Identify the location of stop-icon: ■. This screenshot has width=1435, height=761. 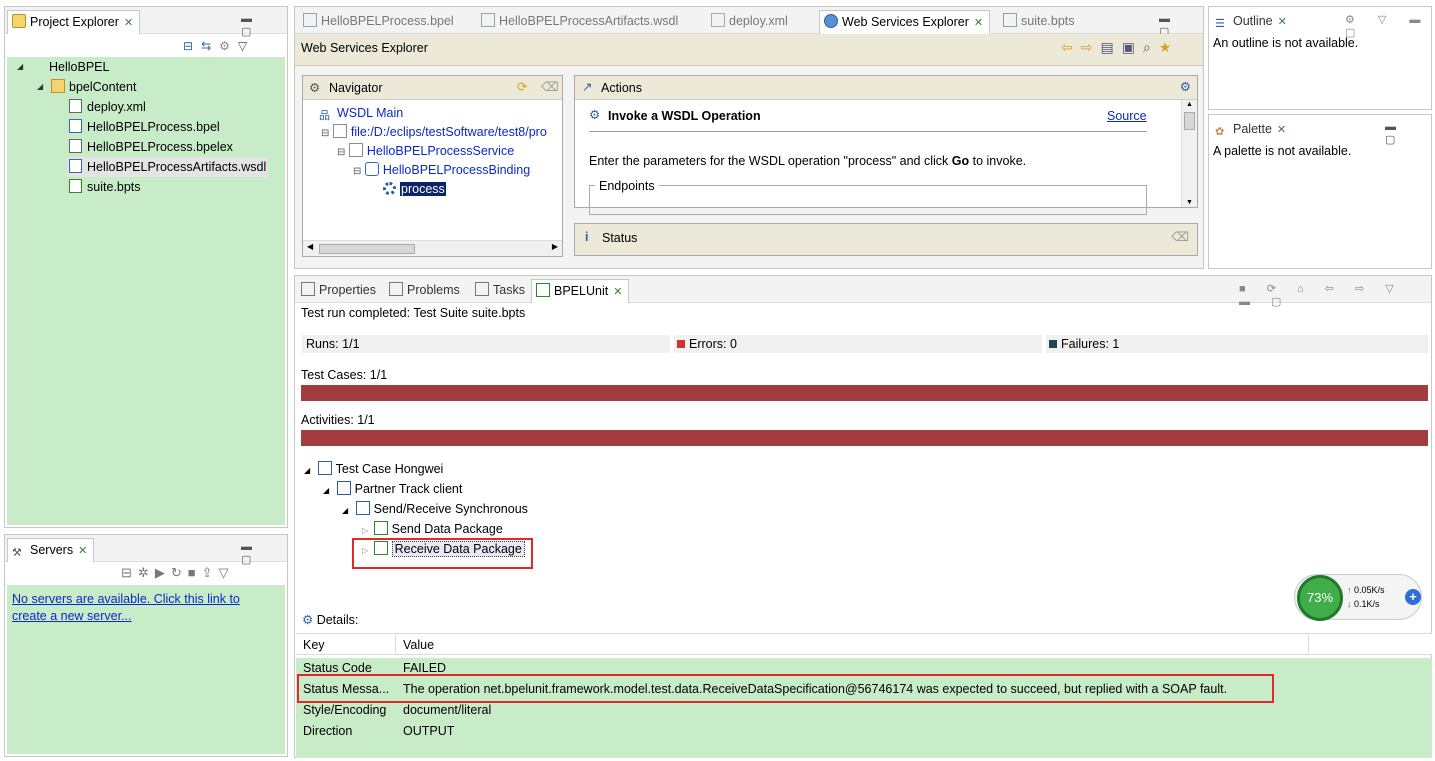
(195, 572).